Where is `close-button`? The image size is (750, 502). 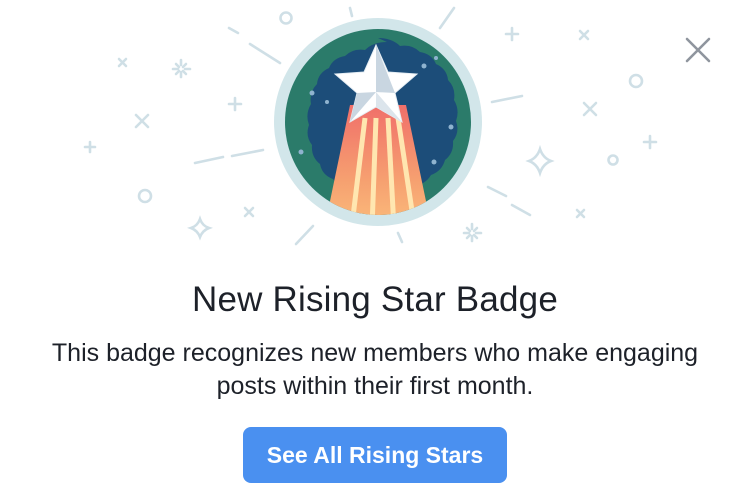
close-button is located at coordinates (698, 50).